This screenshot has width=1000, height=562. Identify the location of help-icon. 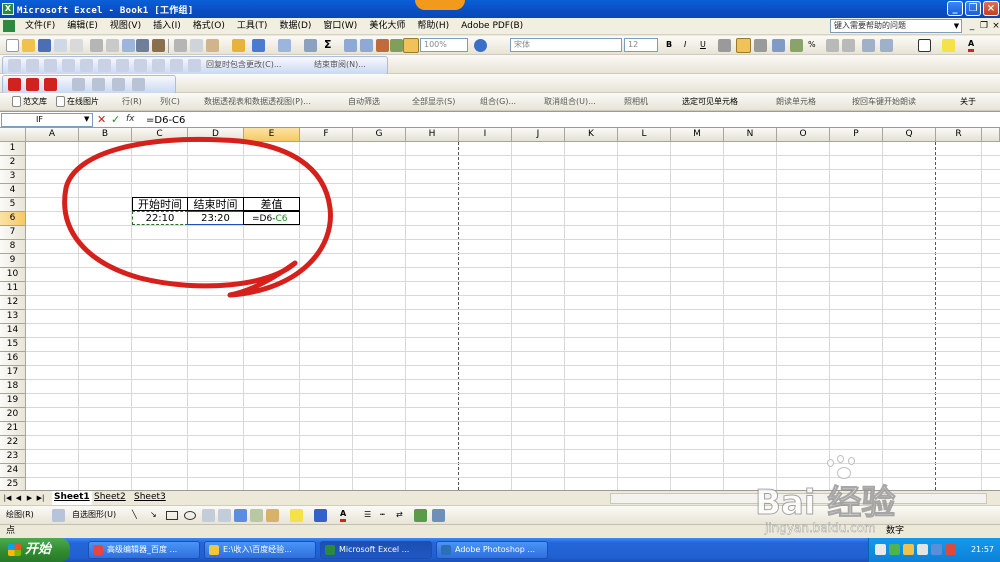
(480, 45).